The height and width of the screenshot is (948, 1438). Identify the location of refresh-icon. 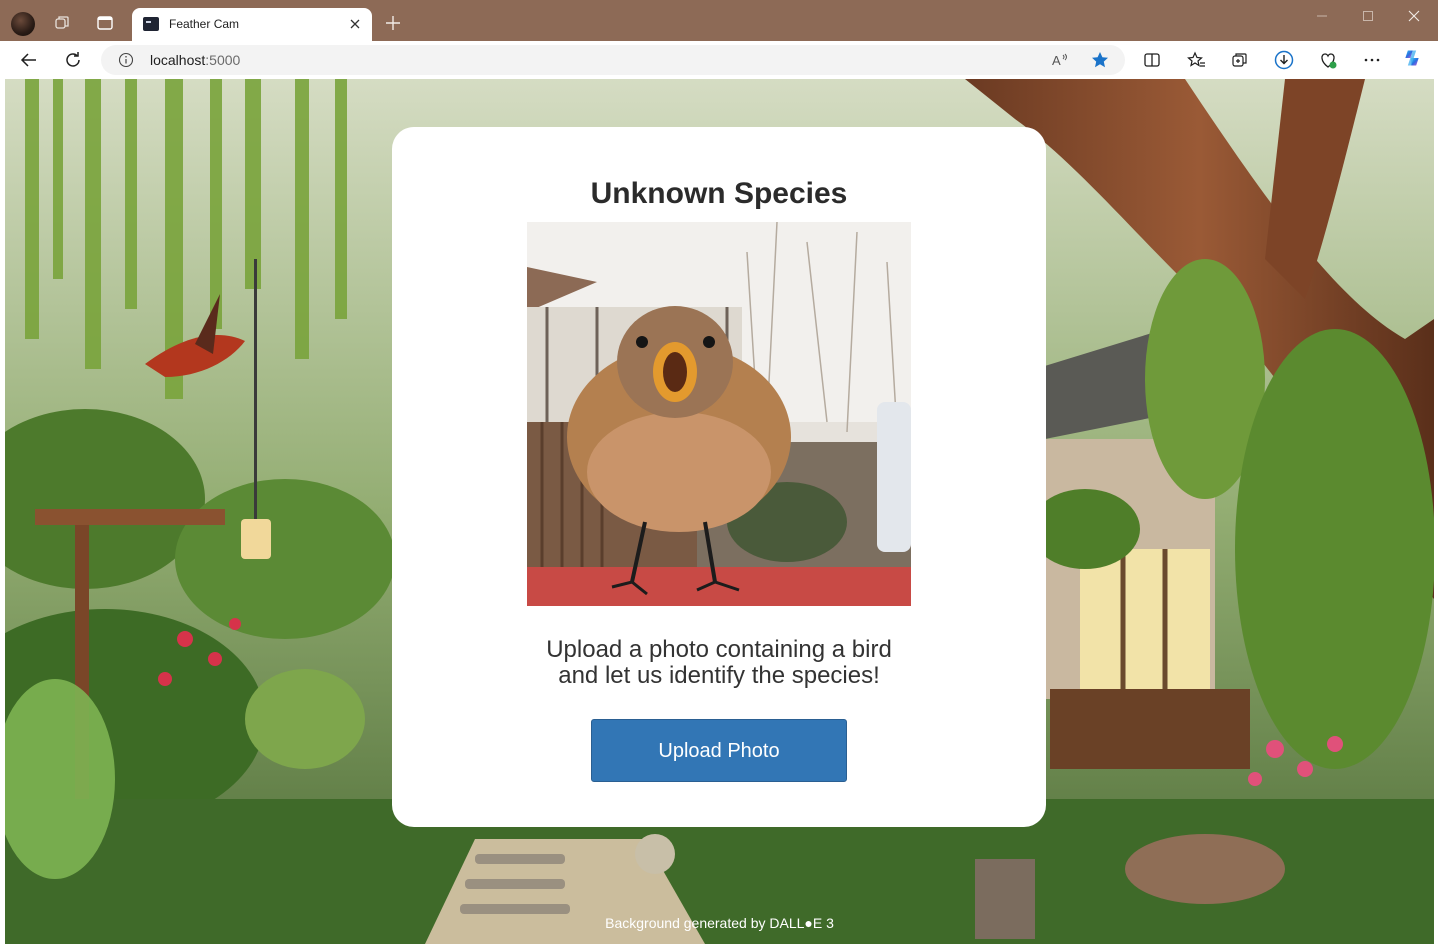
(73, 60).